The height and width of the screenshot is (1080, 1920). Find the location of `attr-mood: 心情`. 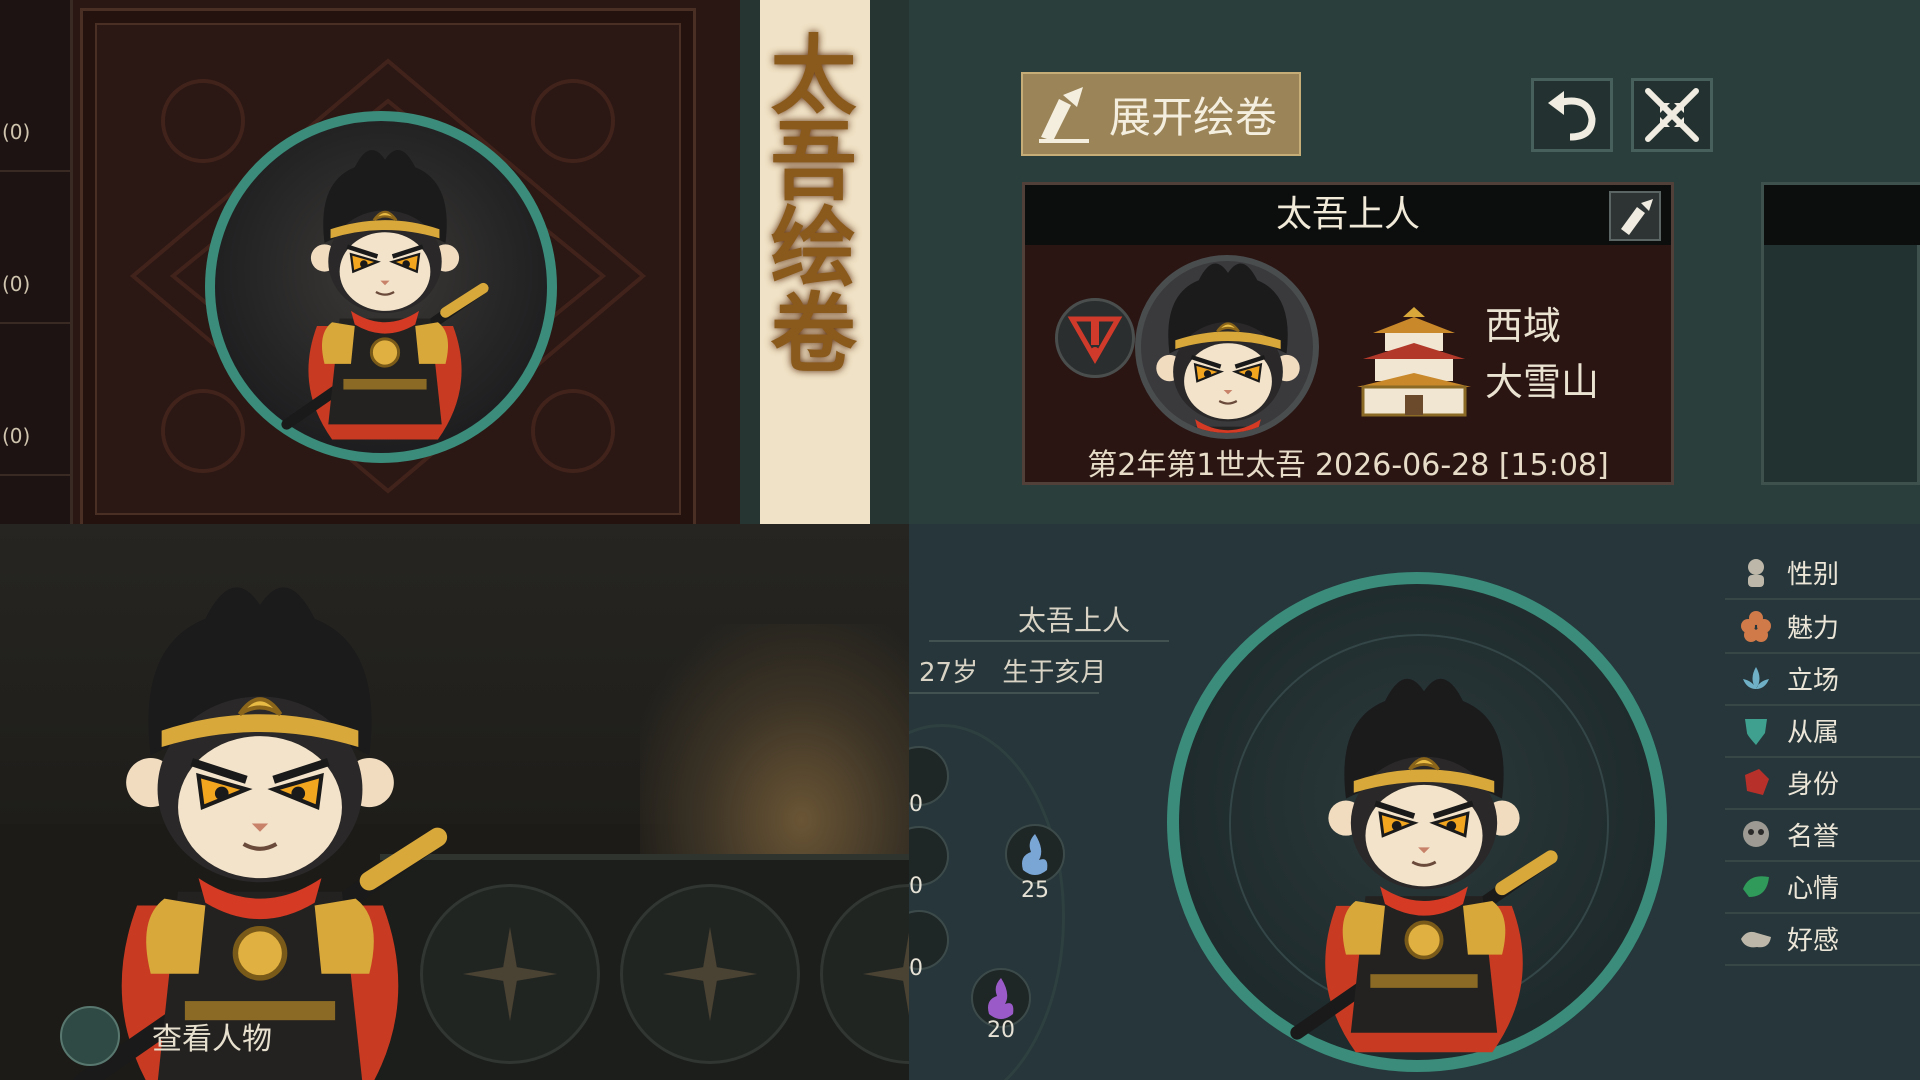

attr-mood: 心情 is located at coordinates (1822, 887).